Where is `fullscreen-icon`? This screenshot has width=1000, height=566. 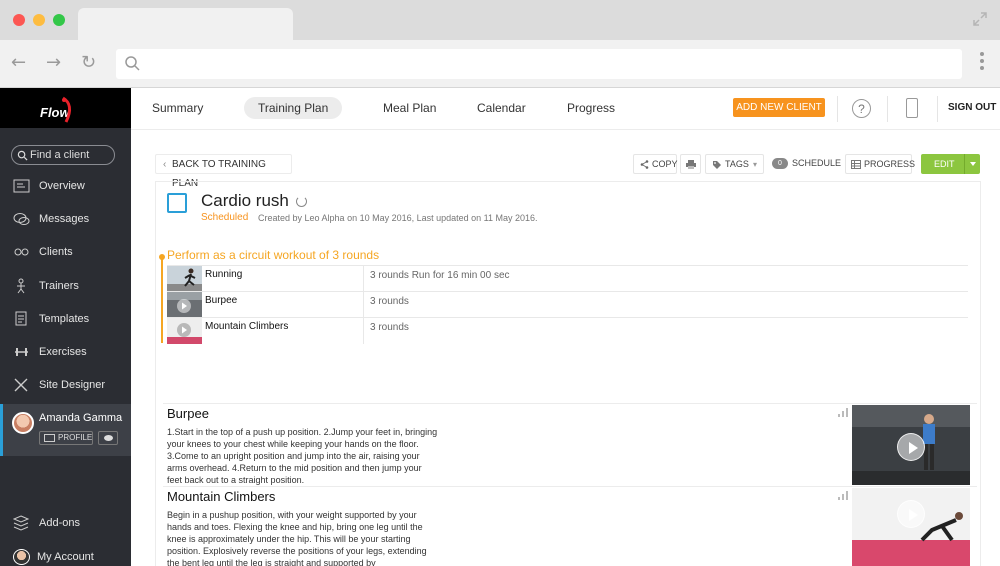 fullscreen-icon is located at coordinates (980, 19).